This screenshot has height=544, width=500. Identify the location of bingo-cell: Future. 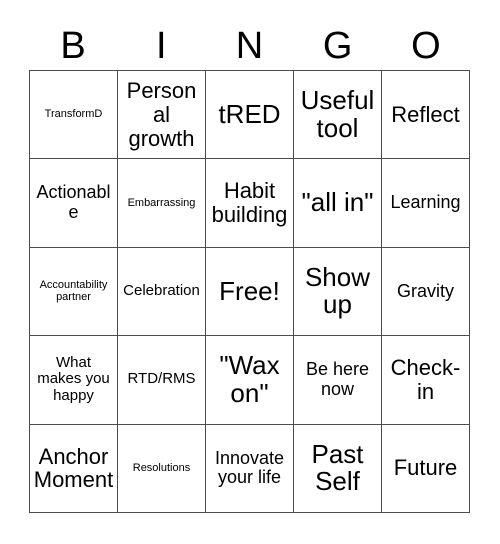
(426, 468).